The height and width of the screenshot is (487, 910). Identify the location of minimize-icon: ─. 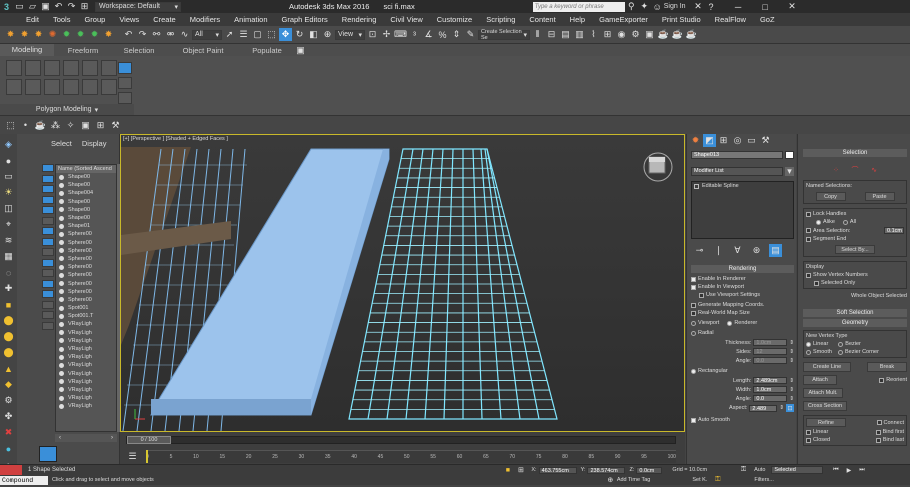
(738, 6).